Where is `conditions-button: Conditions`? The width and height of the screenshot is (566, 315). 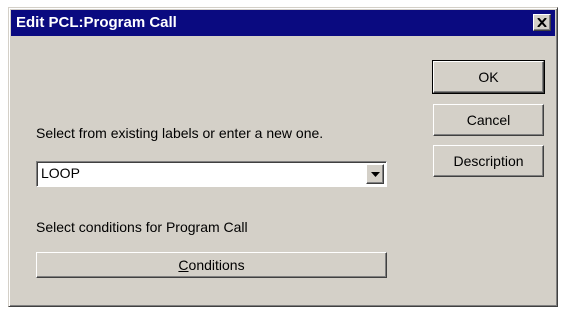 conditions-button: Conditions is located at coordinates (211, 265).